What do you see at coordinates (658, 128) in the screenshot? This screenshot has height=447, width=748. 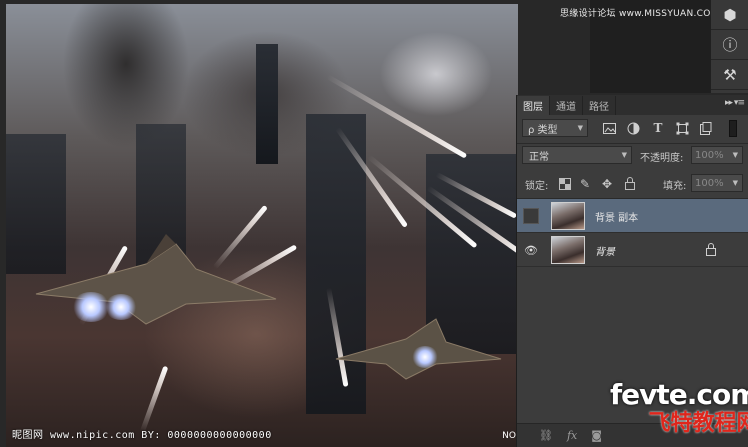 I see `type-filter-icon: T` at bounding box center [658, 128].